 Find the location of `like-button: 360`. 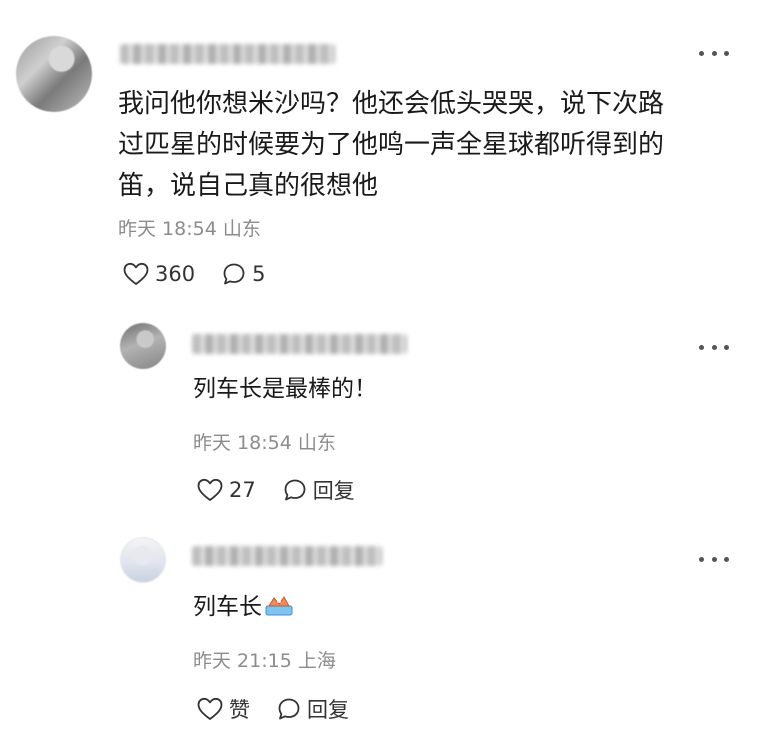

like-button: 360 is located at coordinates (158, 274).